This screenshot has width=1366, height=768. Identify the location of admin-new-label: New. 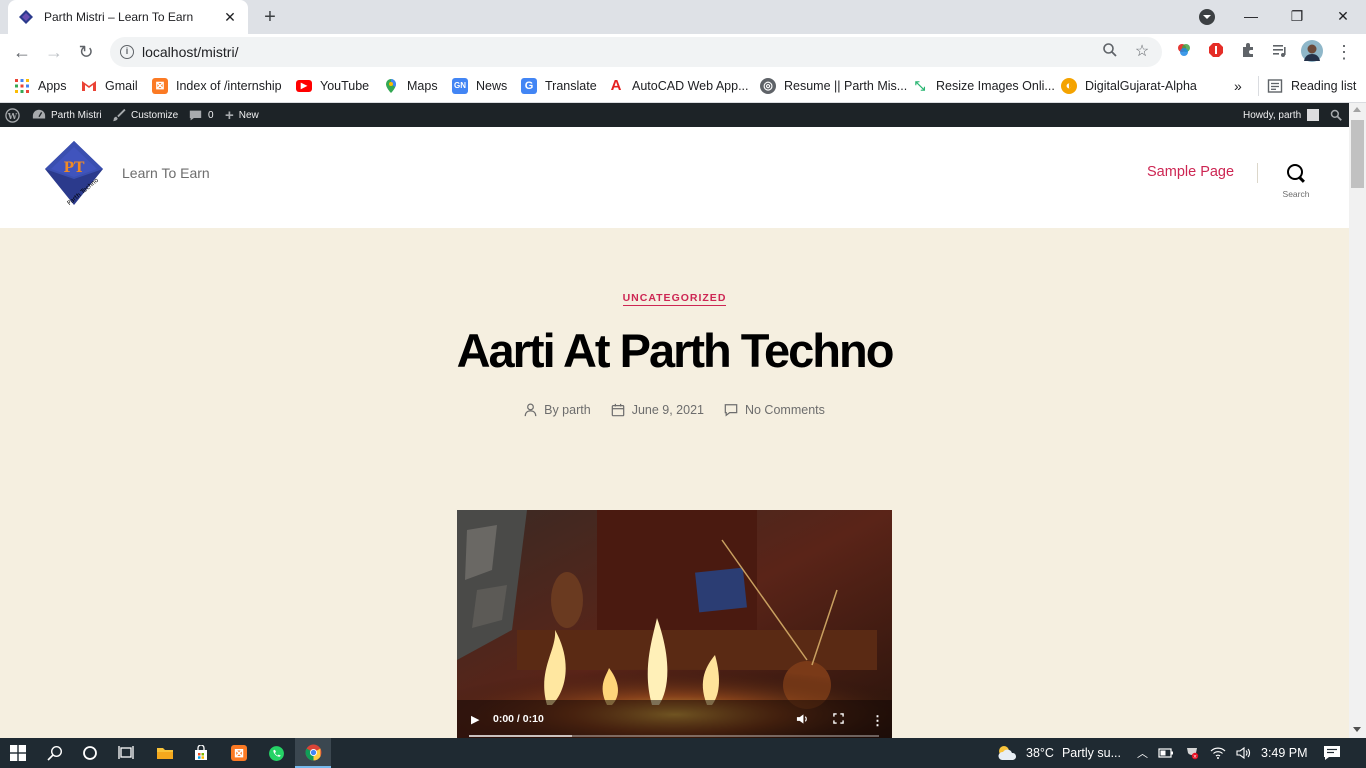
(248, 115).